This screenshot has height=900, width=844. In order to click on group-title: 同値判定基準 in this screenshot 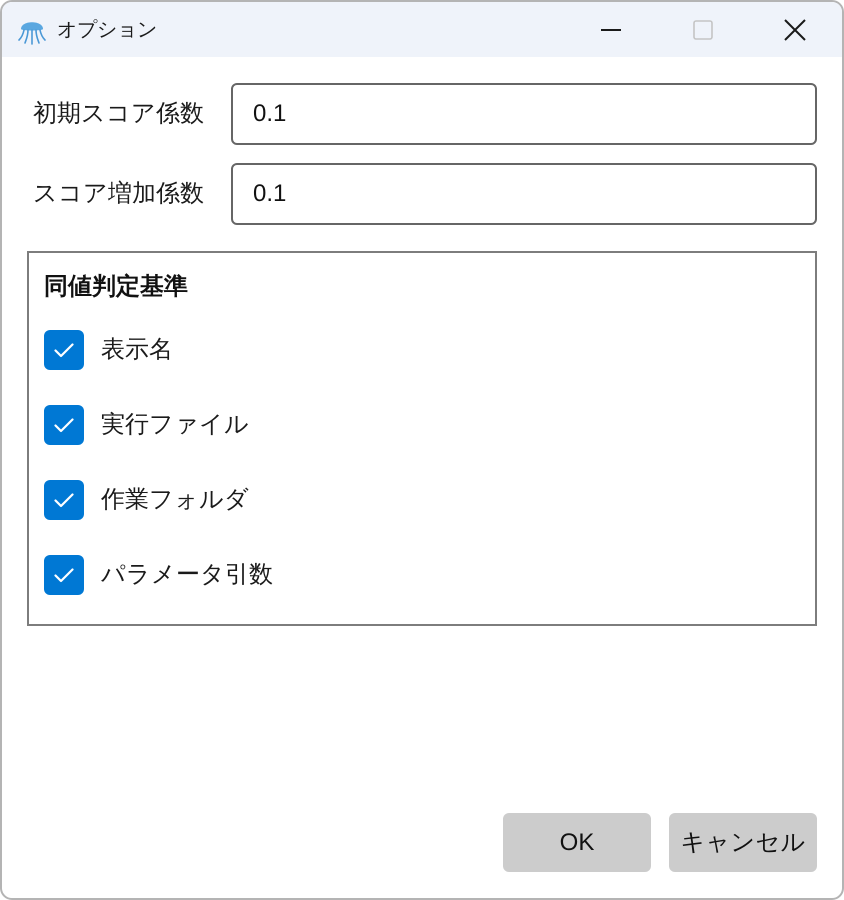, I will do `click(116, 287)`.